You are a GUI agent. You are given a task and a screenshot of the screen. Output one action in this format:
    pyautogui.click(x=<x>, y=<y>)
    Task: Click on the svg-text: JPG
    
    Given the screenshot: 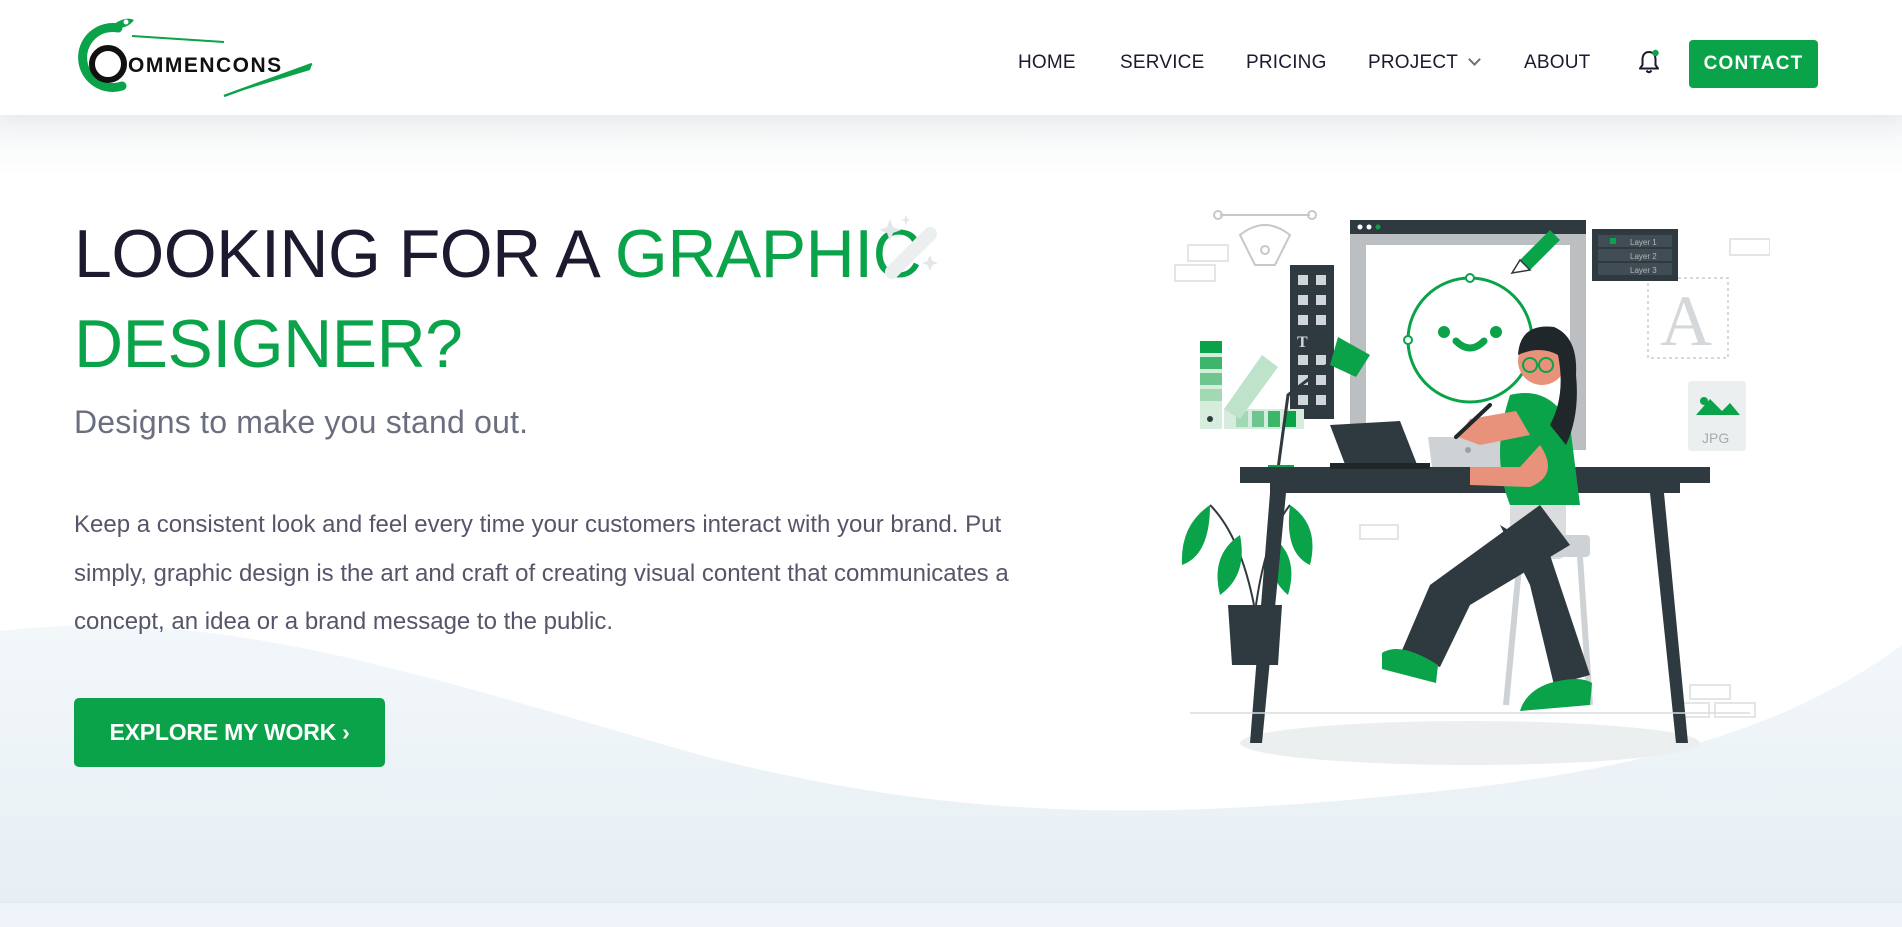 What is the action you would take?
    pyautogui.click(x=1715, y=438)
    